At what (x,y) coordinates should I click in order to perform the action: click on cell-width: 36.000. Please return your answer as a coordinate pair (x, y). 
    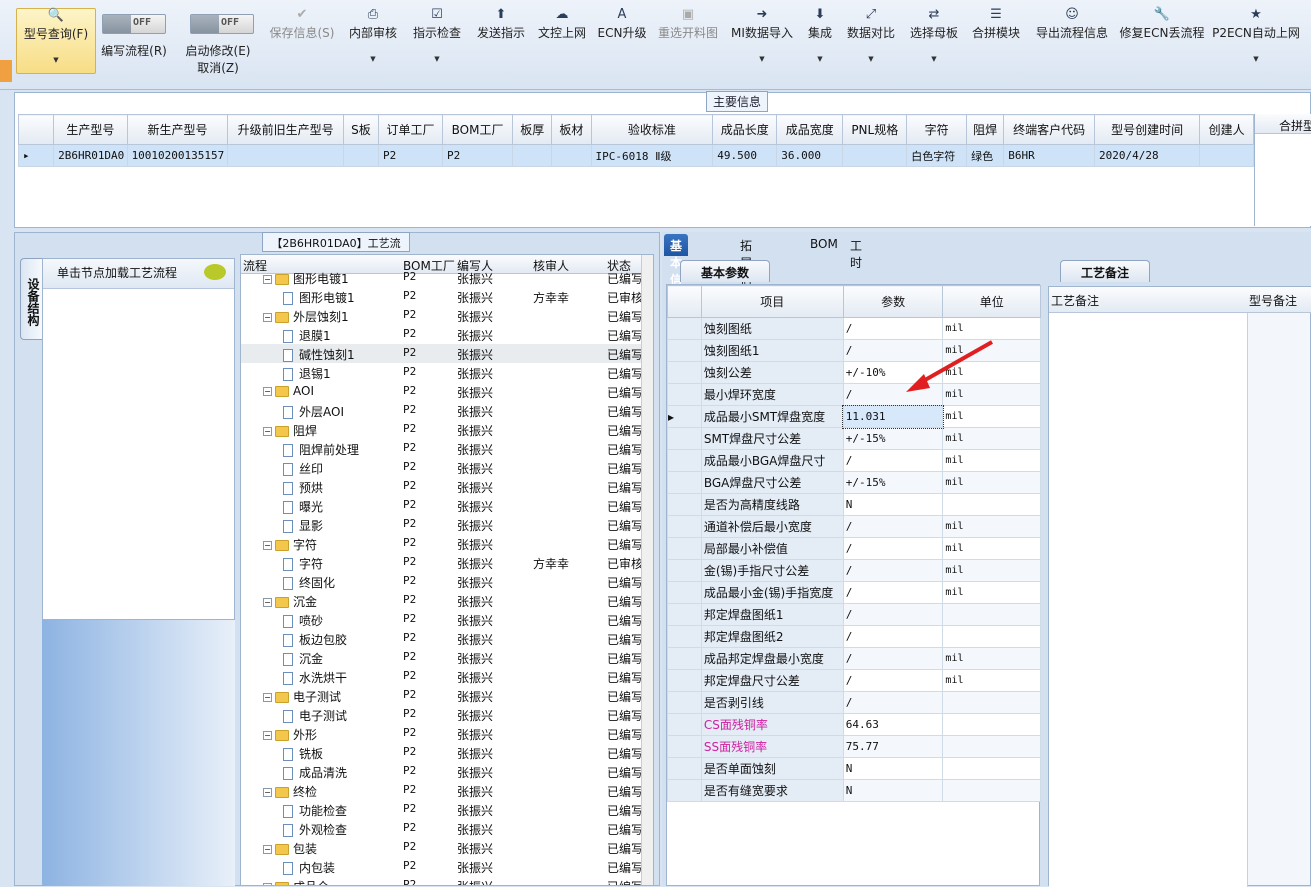
    Looking at the image, I should click on (810, 155).